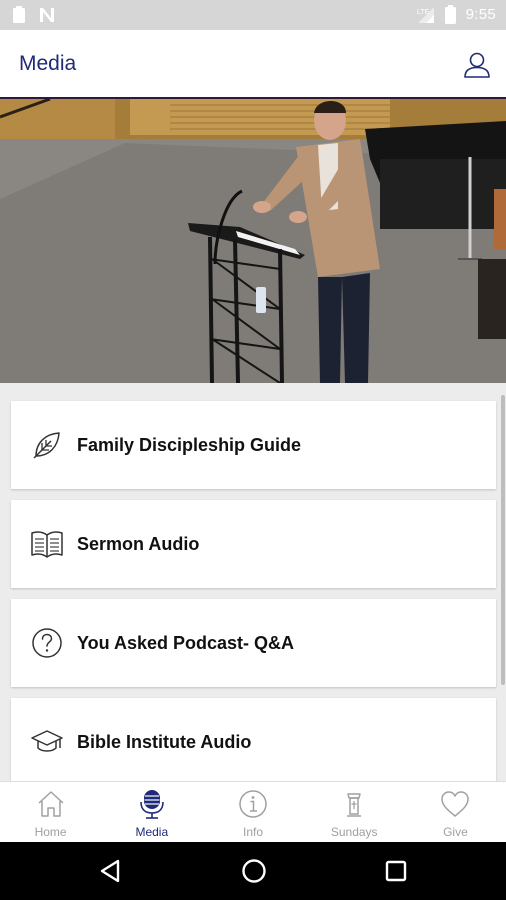 This screenshot has width=506, height=900. Describe the element at coordinates (47, 15) in the screenshot. I see `n-notification-icon` at that location.